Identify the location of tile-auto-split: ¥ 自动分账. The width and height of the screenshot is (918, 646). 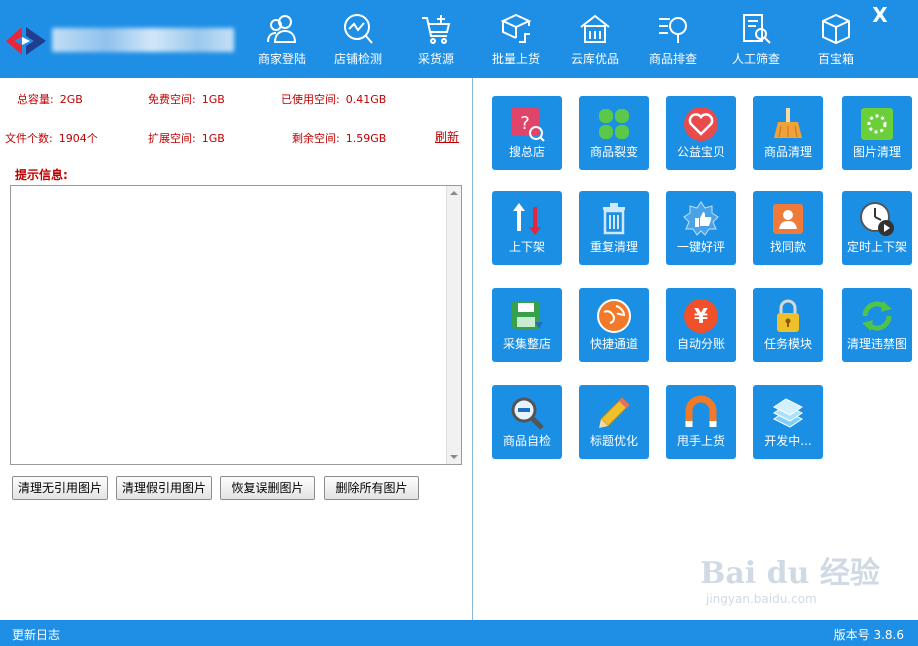
(701, 325).